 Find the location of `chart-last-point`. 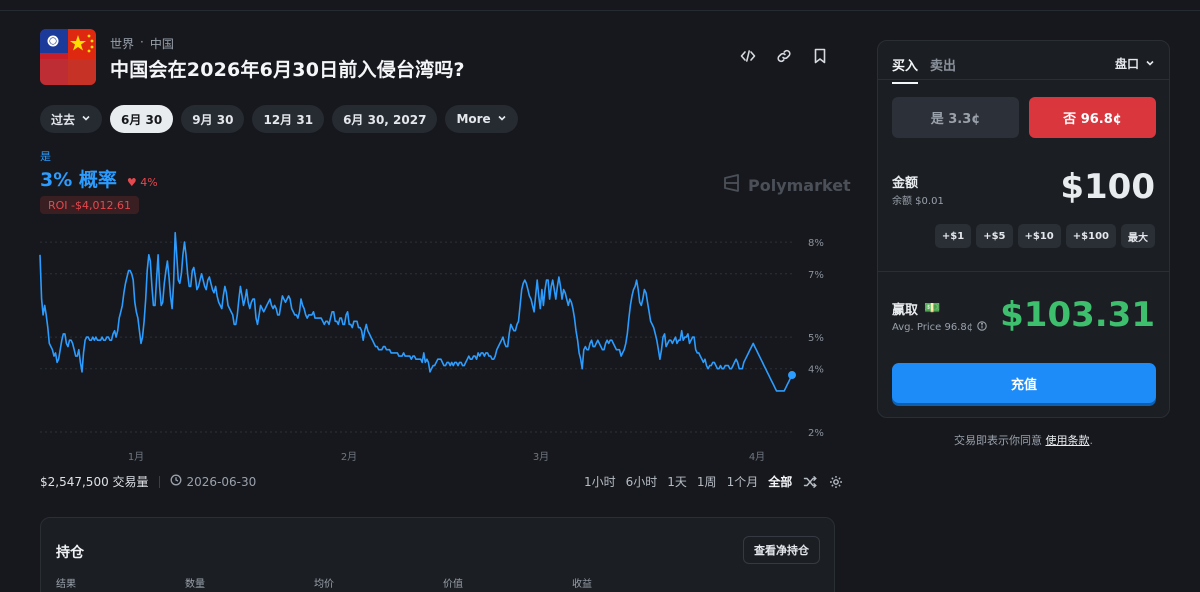

chart-last-point is located at coordinates (792, 375).